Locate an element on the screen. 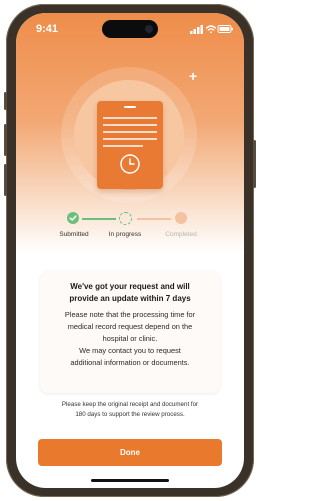 The width and height of the screenshot is (320, 501). done-button: Done is located at coordinates (130, 452).